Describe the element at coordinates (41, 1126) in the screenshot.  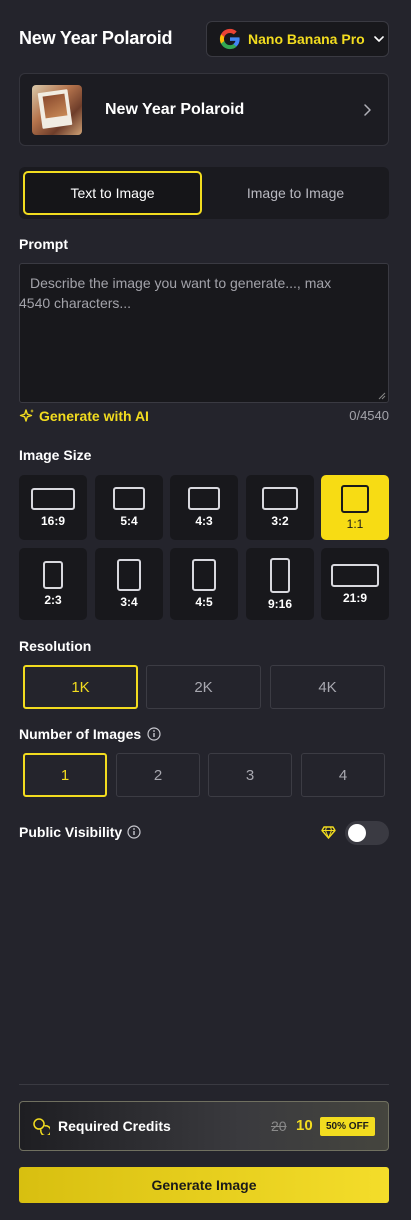
I see `coins-icon` at that location.